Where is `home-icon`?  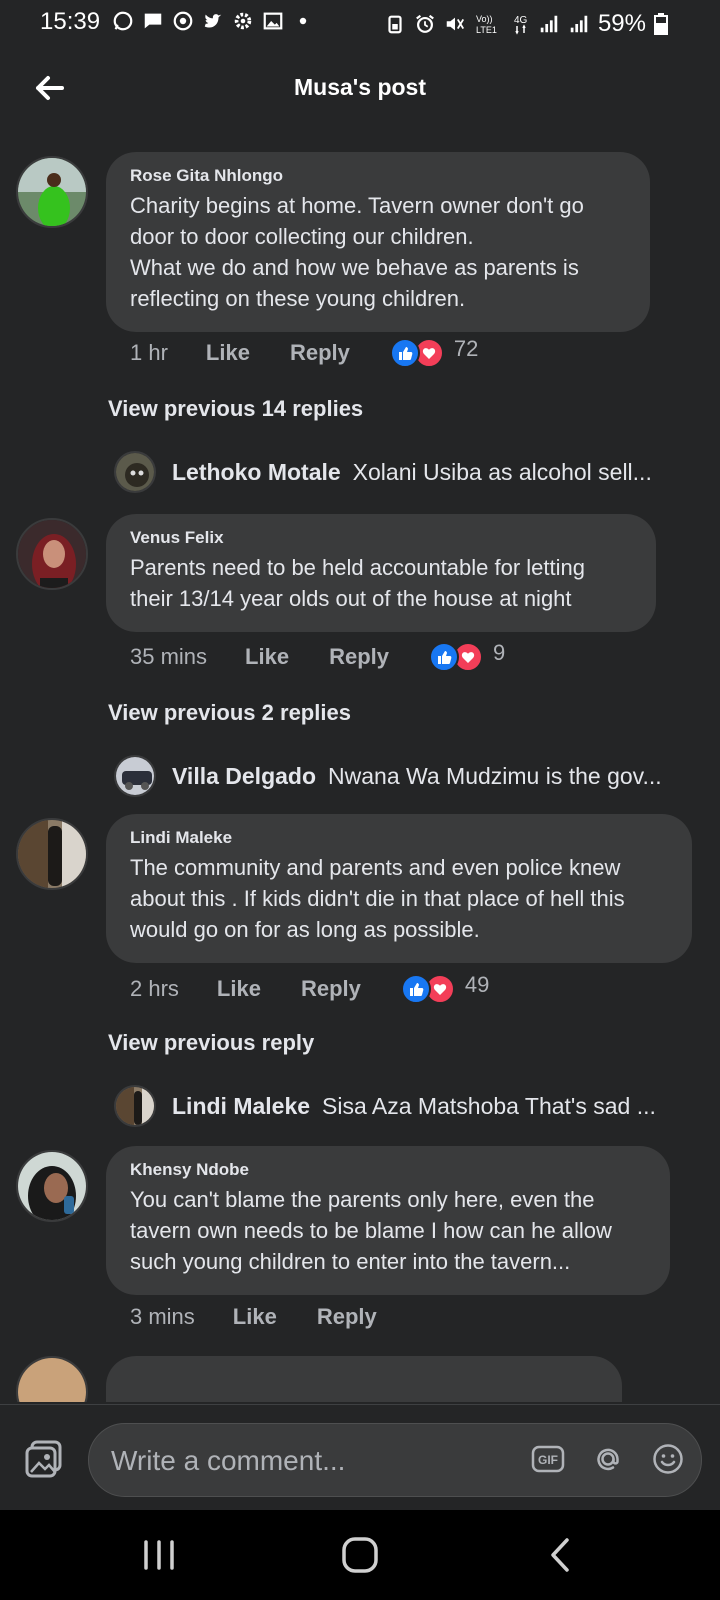 home-icon is located at coordinates (360, 1555).